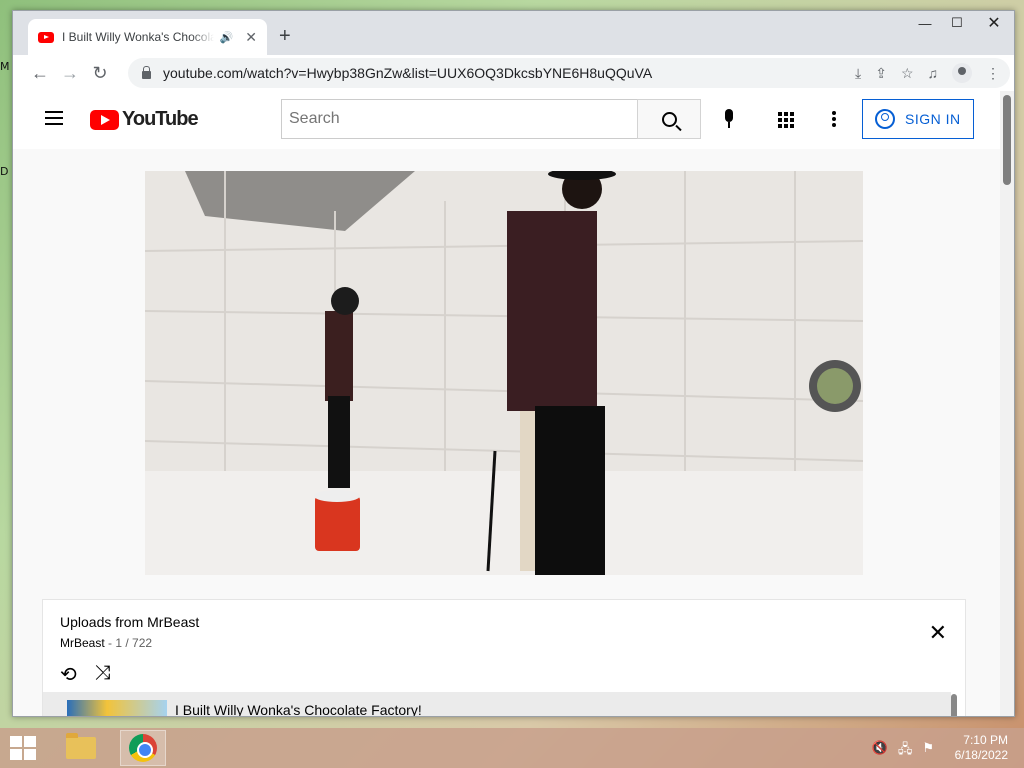 The image size is (1024, 768). I want to click on chrome-taskbar-icon, so click(143, 748).